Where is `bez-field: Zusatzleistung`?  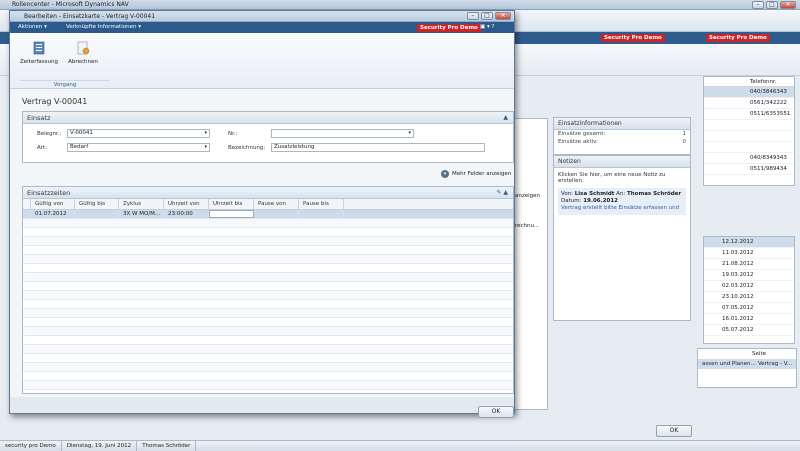 bez-field: Zusatzleistung is located at coordinates (378, 147).